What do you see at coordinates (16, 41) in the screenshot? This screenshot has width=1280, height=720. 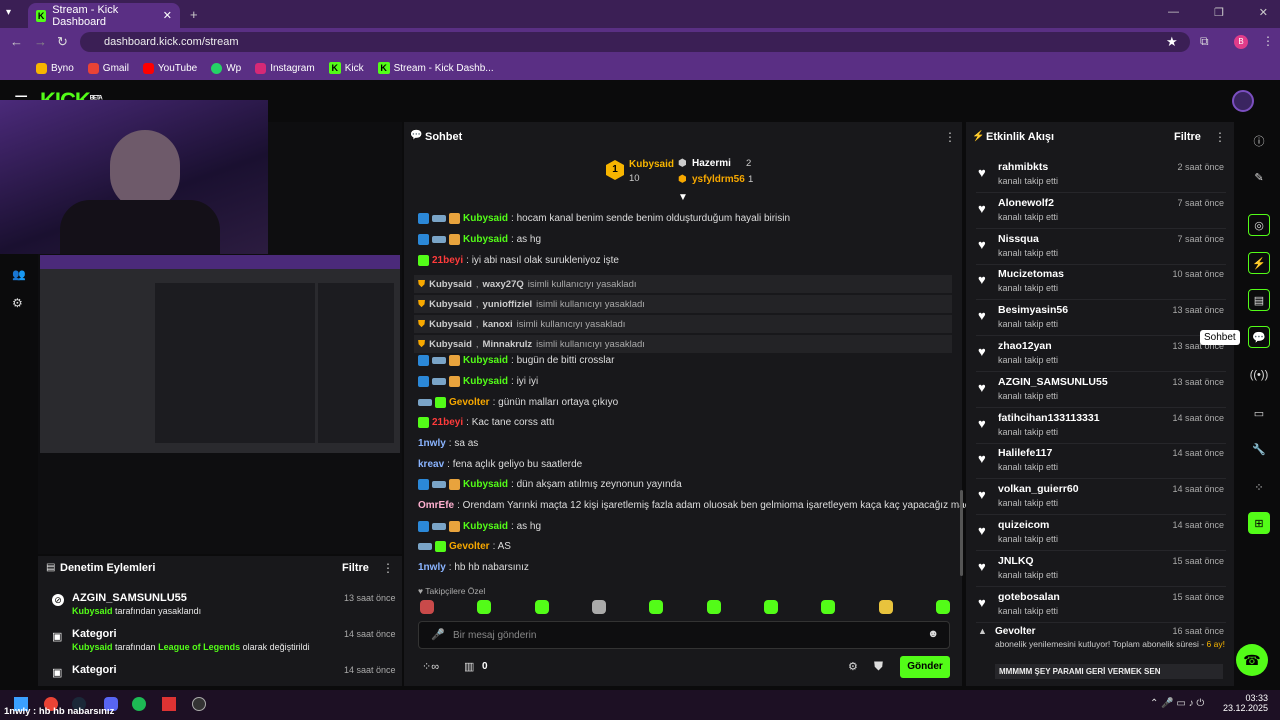 I see `back-icon: ←` at bounding box center [16, 41].